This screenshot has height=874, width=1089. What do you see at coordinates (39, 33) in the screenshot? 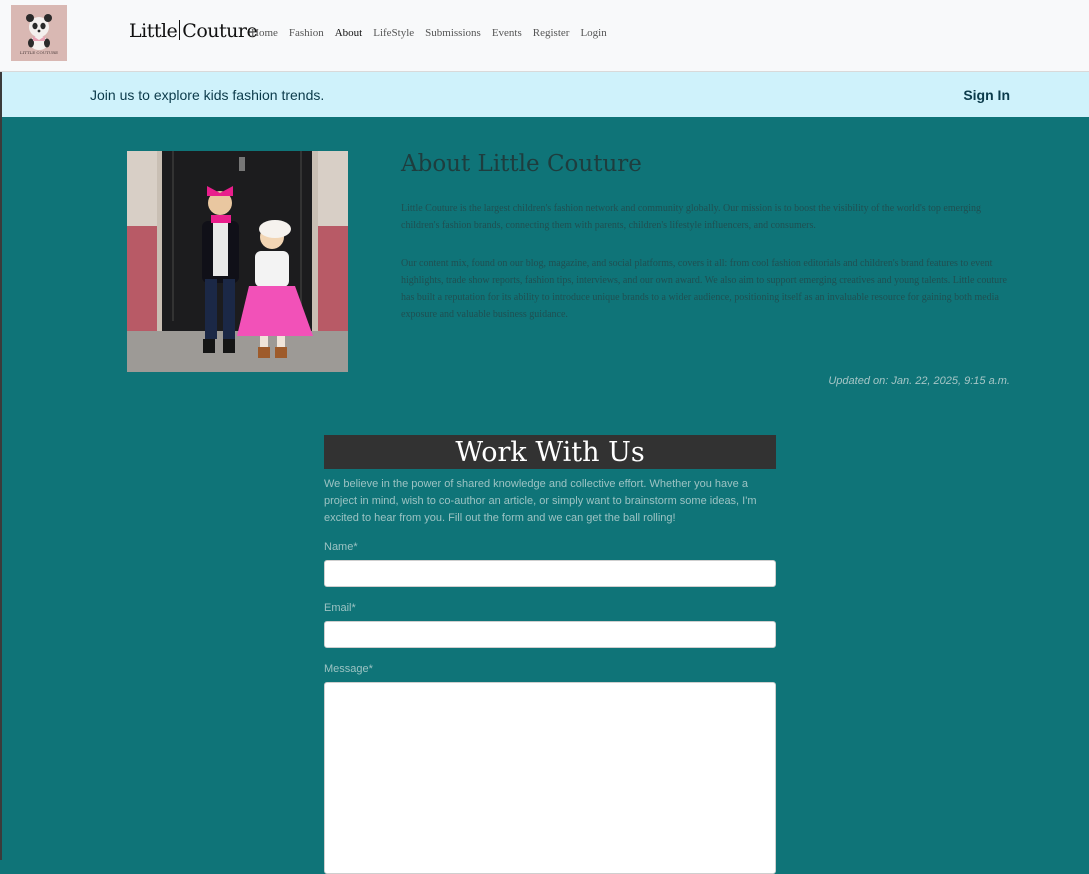
I see `site-logo: LITTLE COUTURE` at bounding box center [39, 33].